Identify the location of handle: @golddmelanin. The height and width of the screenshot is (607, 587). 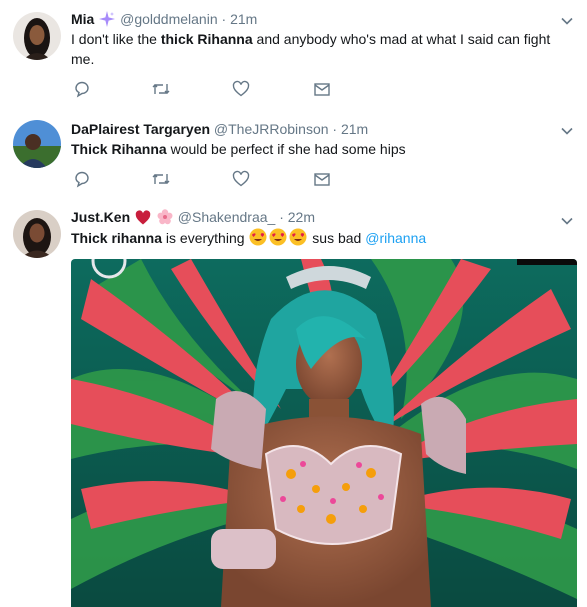
(169, 19).